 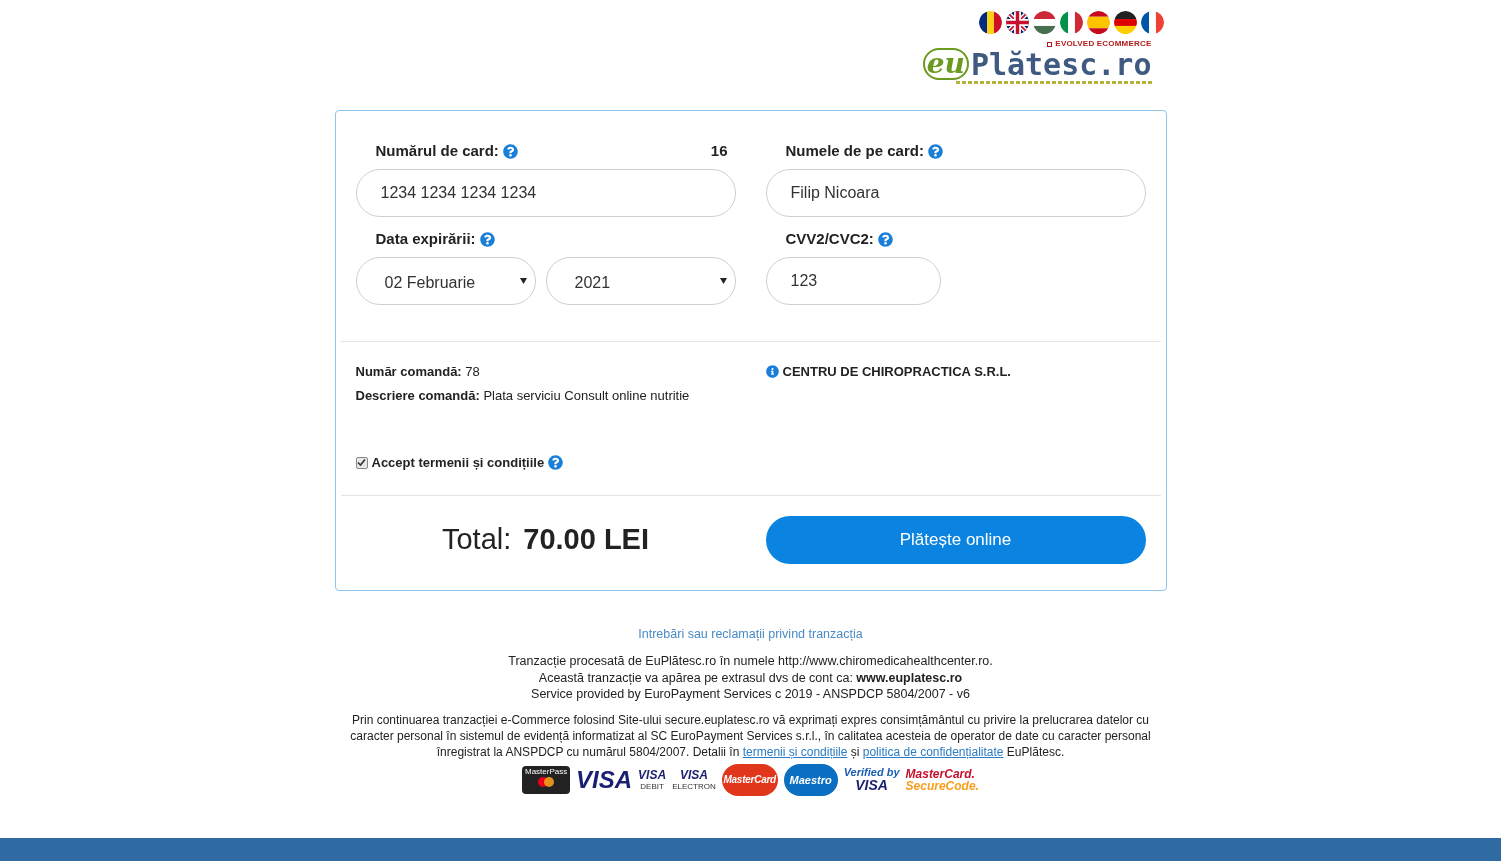 I want to click on visa-logo: VISA, so click(x=604, y=779).